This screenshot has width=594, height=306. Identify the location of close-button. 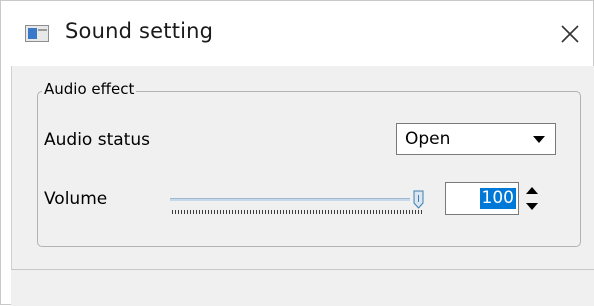
(570, 34).